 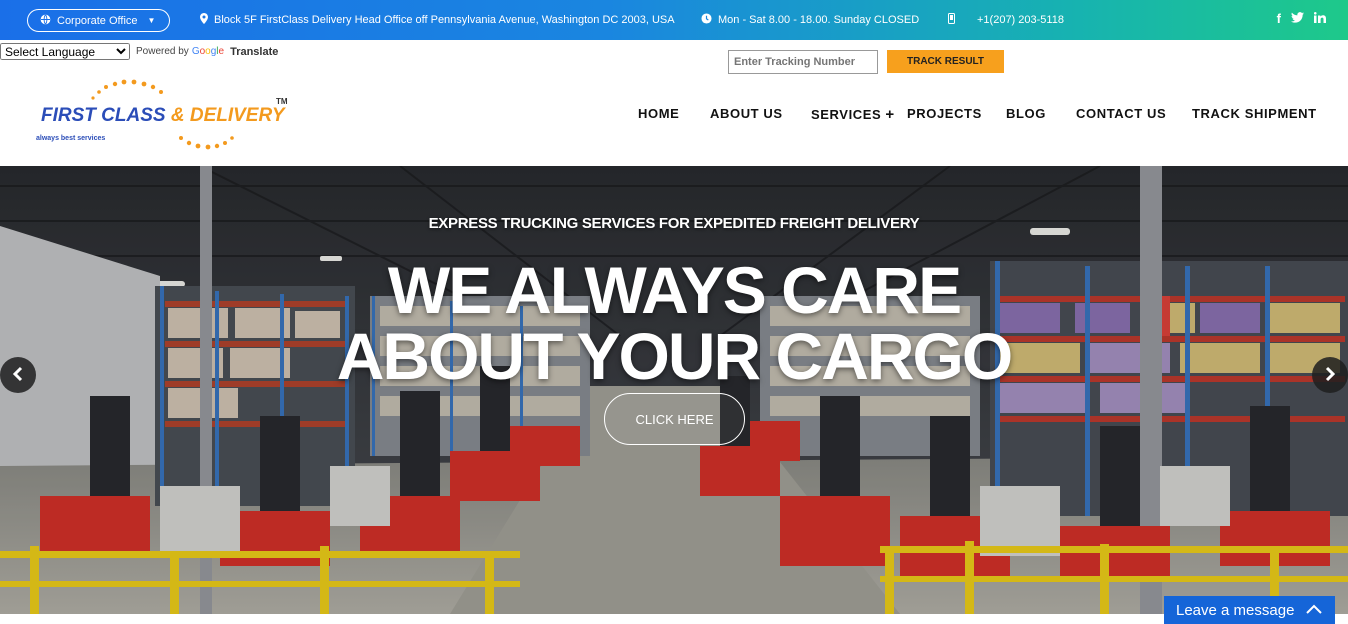 What do you see at coordinates (945, 61) in the screenshot?
I see `track-result-button: TRACK RESULT` at bounding box center [945, 61].